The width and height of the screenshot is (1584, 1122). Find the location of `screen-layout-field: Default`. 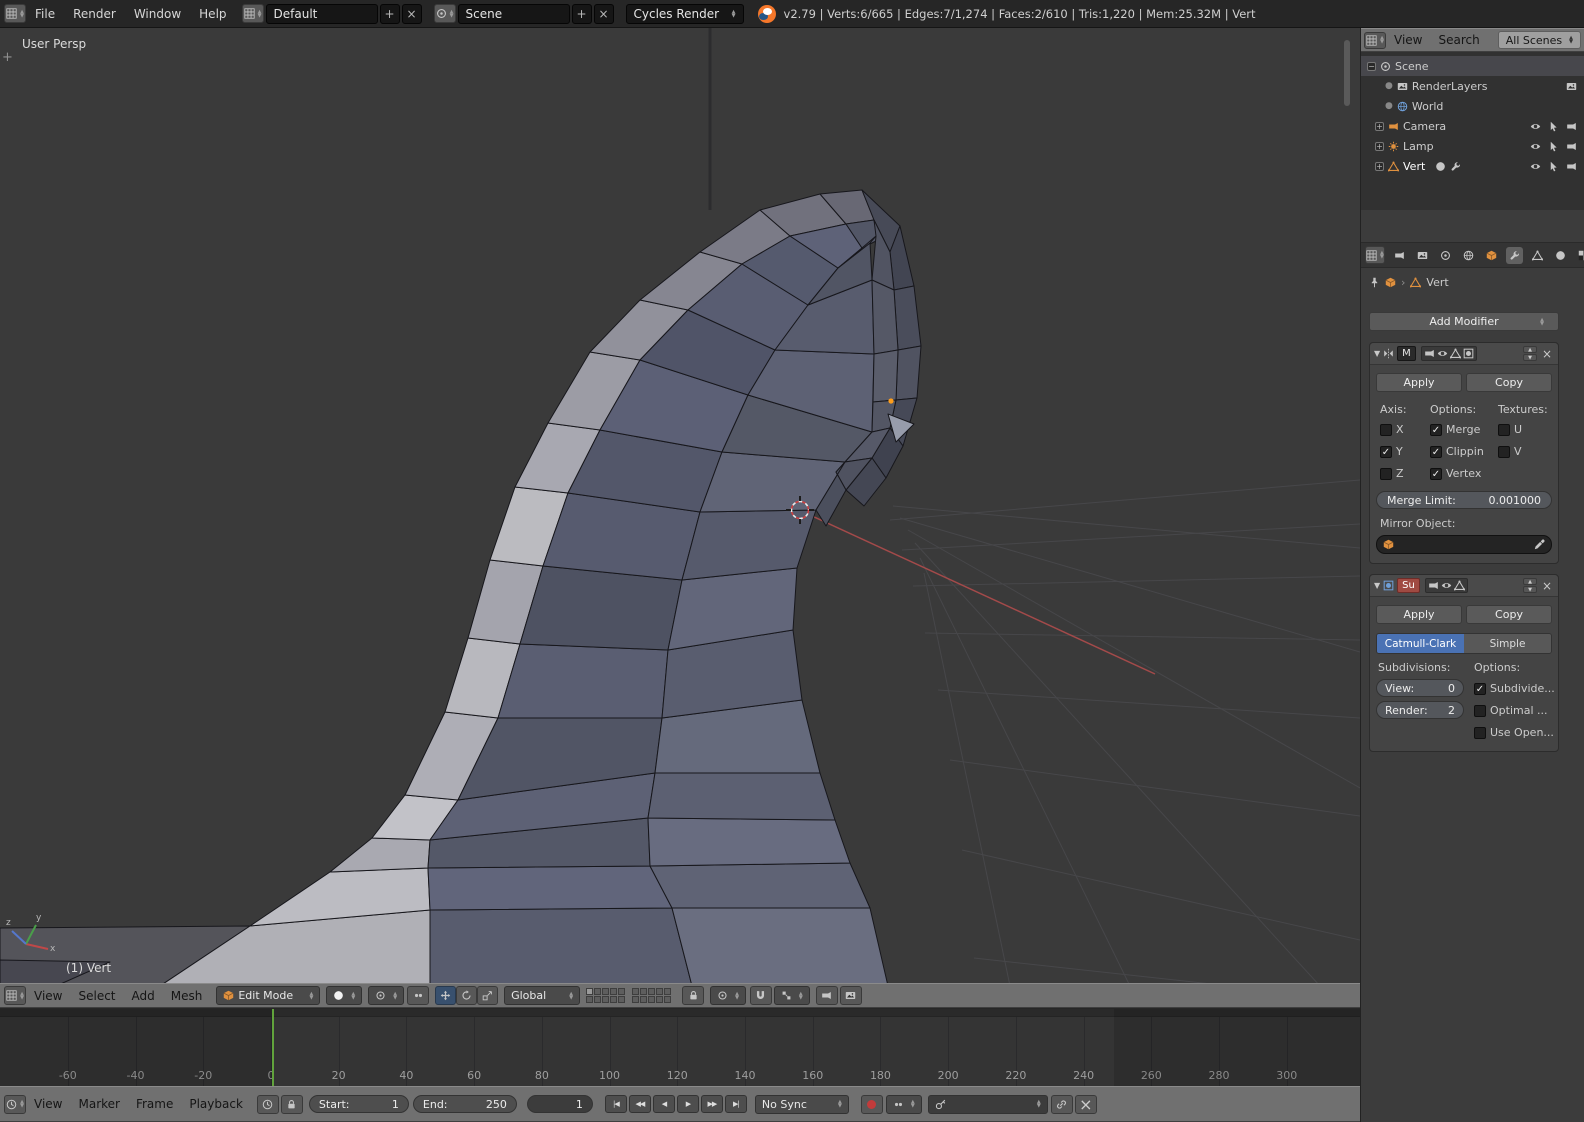

screen-layout-field: Default is located at coordinates (321, 13).